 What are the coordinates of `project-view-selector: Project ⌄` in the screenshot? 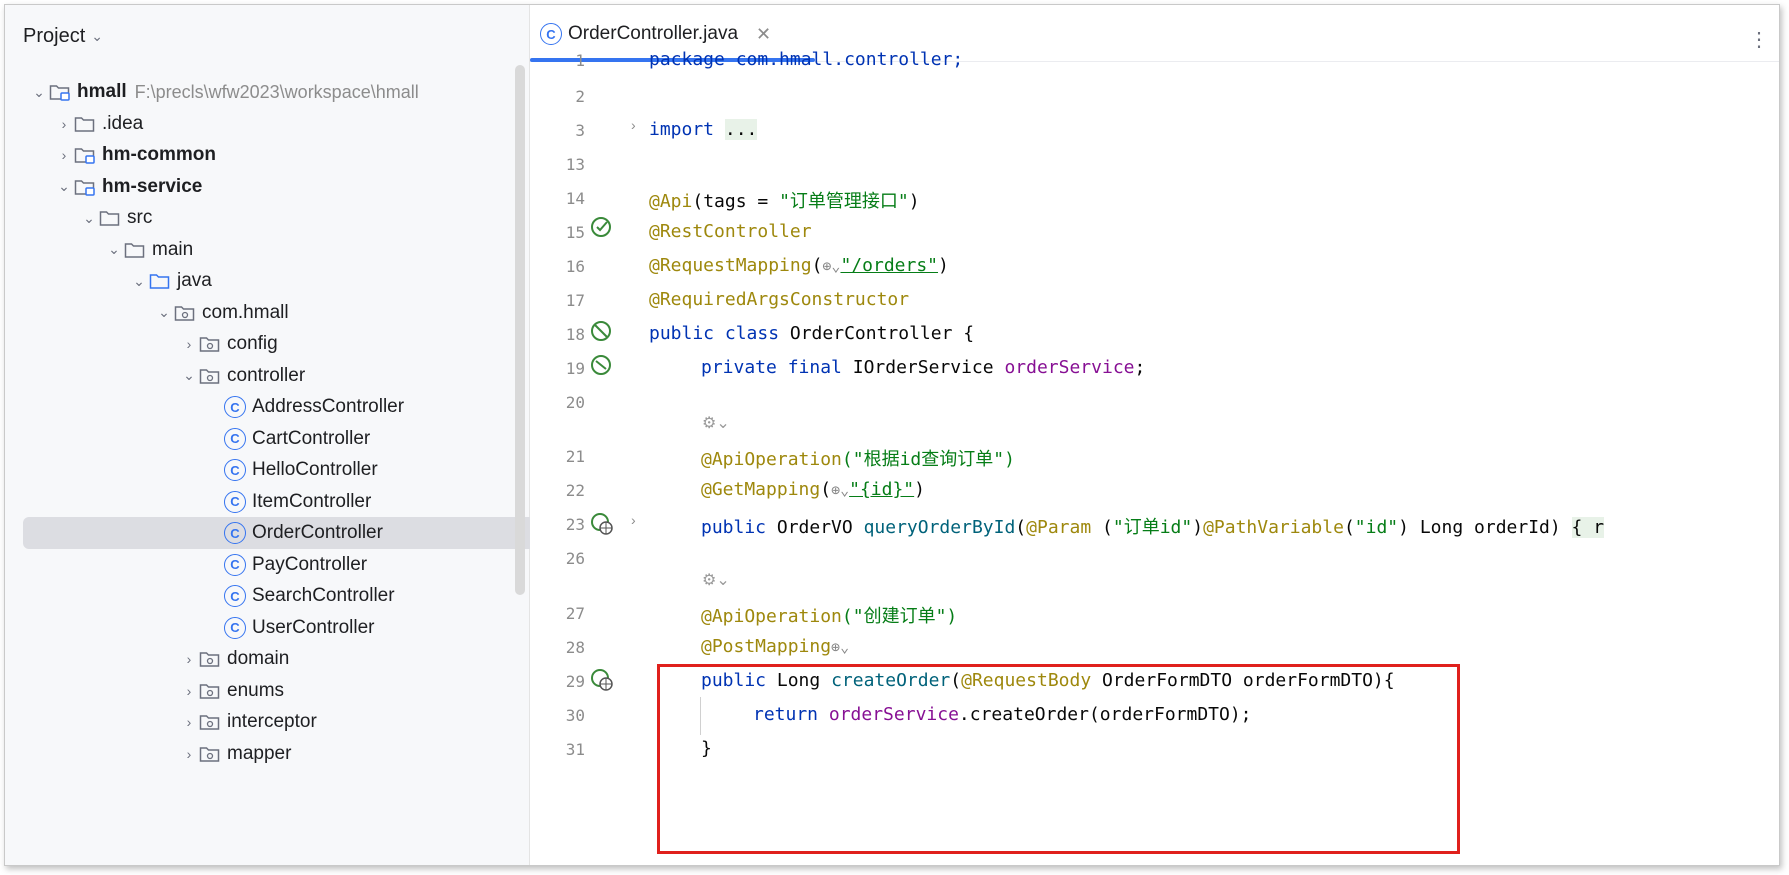 It's located at (63, 36).